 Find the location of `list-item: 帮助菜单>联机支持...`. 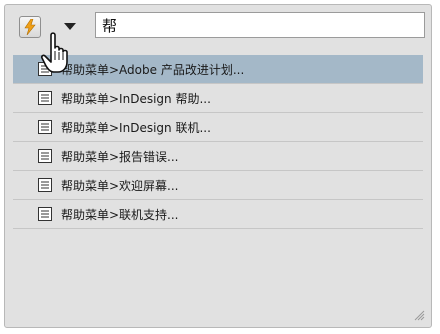

list-item: 帮助菜单>联机支持... is located at coordinates (218, 214).